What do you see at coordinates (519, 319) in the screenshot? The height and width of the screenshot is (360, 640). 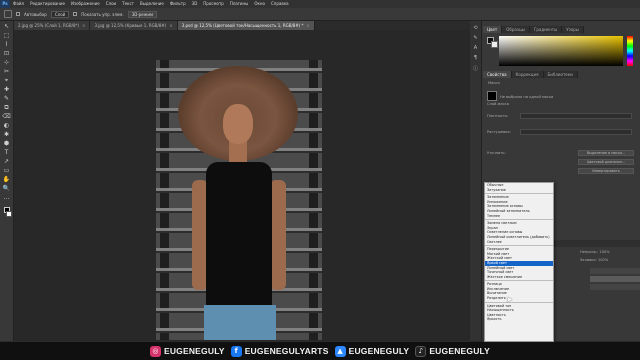 I see `blend-option: Яркость` at bounding box center [519, 319].